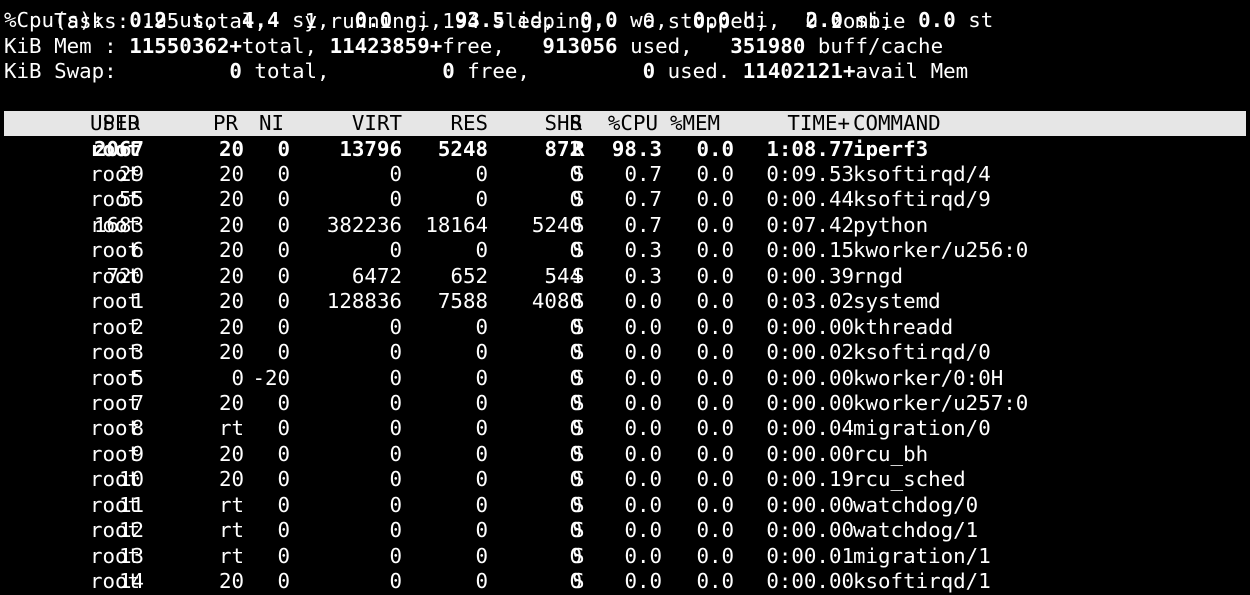 The width and height of the screenshot is (1250, 595). I want to click on process-row: 9 root 20 0 0 0 0 S 0.0 0.0 0:00.00 rcu_bh, so click(625, 454).